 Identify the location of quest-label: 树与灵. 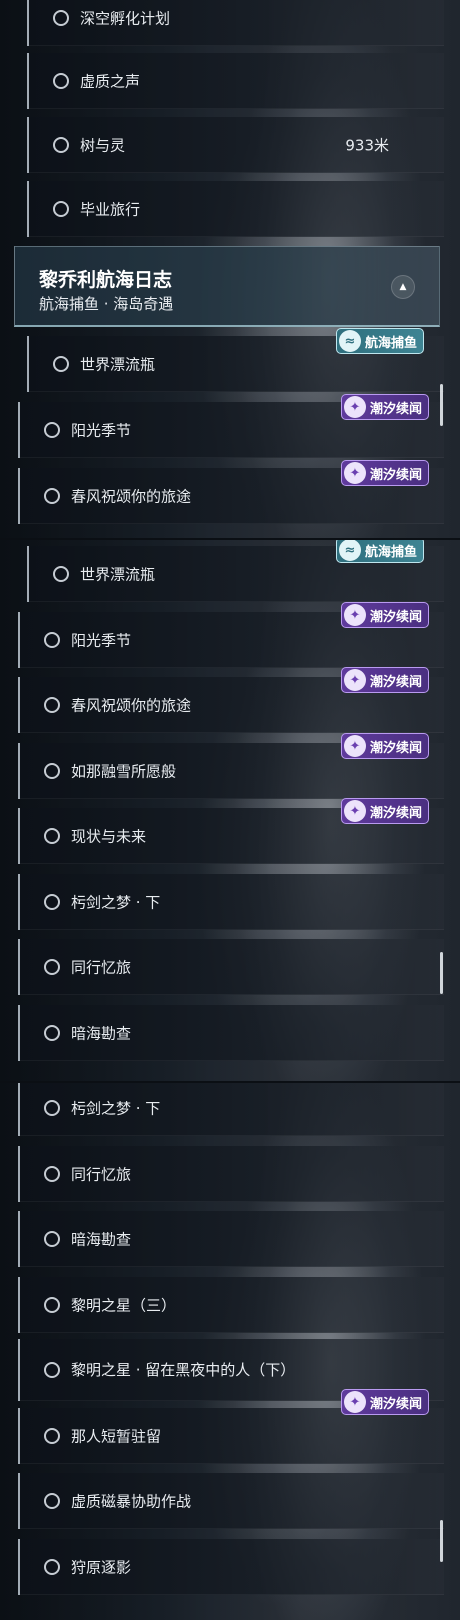
(103, 145).